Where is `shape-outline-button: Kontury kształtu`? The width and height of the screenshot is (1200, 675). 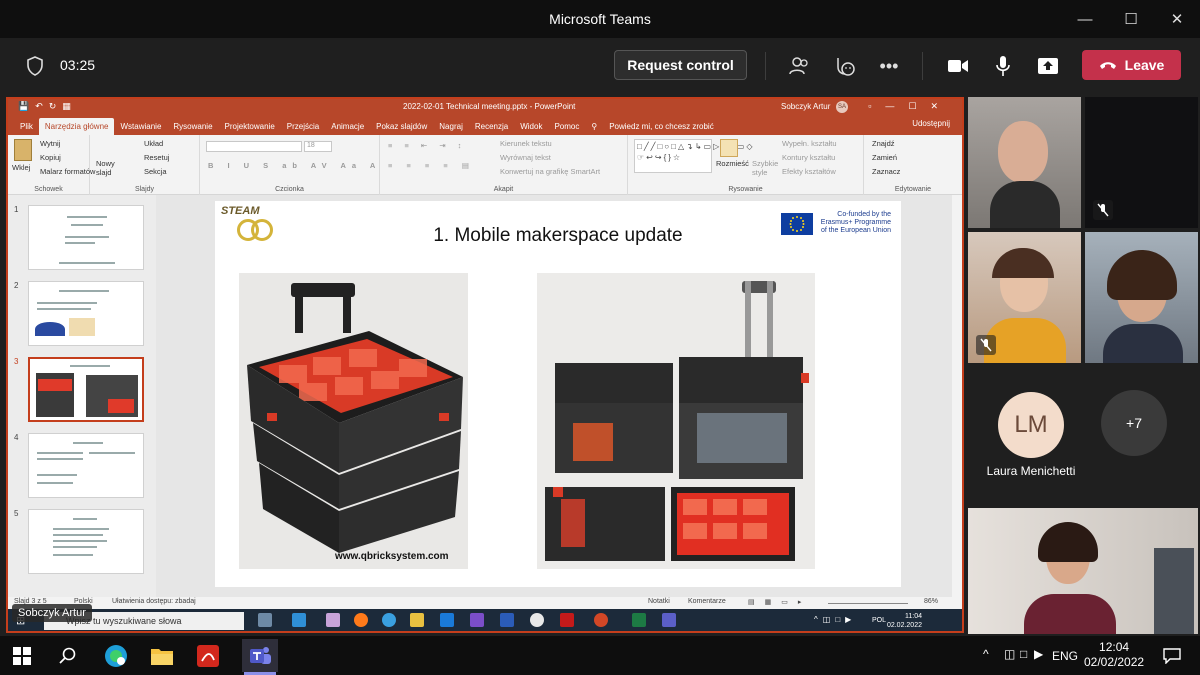
shape-outline-button: Kontury kształtu is located at coordinates (808, 157).